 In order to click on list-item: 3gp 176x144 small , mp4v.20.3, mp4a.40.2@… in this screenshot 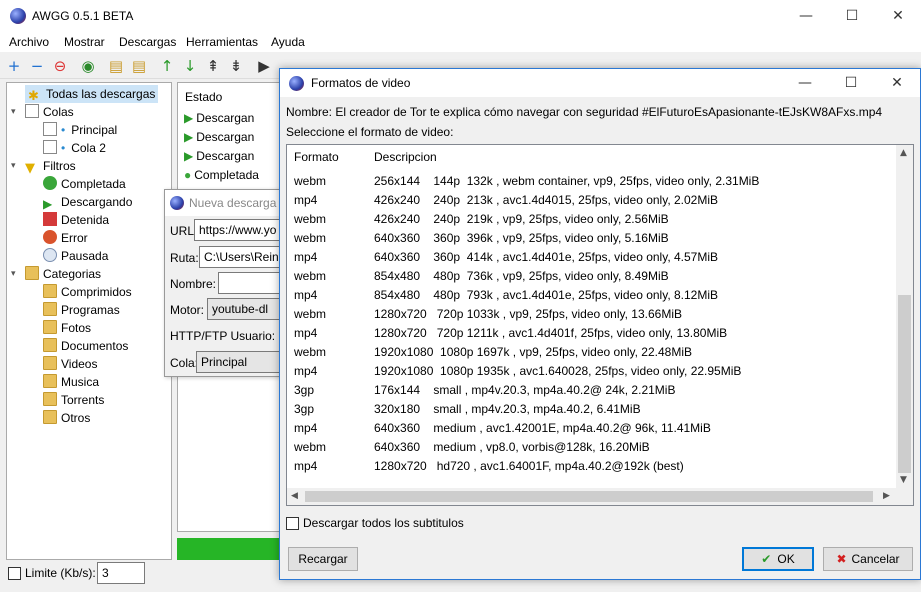, I will do `click(592, 390)`.